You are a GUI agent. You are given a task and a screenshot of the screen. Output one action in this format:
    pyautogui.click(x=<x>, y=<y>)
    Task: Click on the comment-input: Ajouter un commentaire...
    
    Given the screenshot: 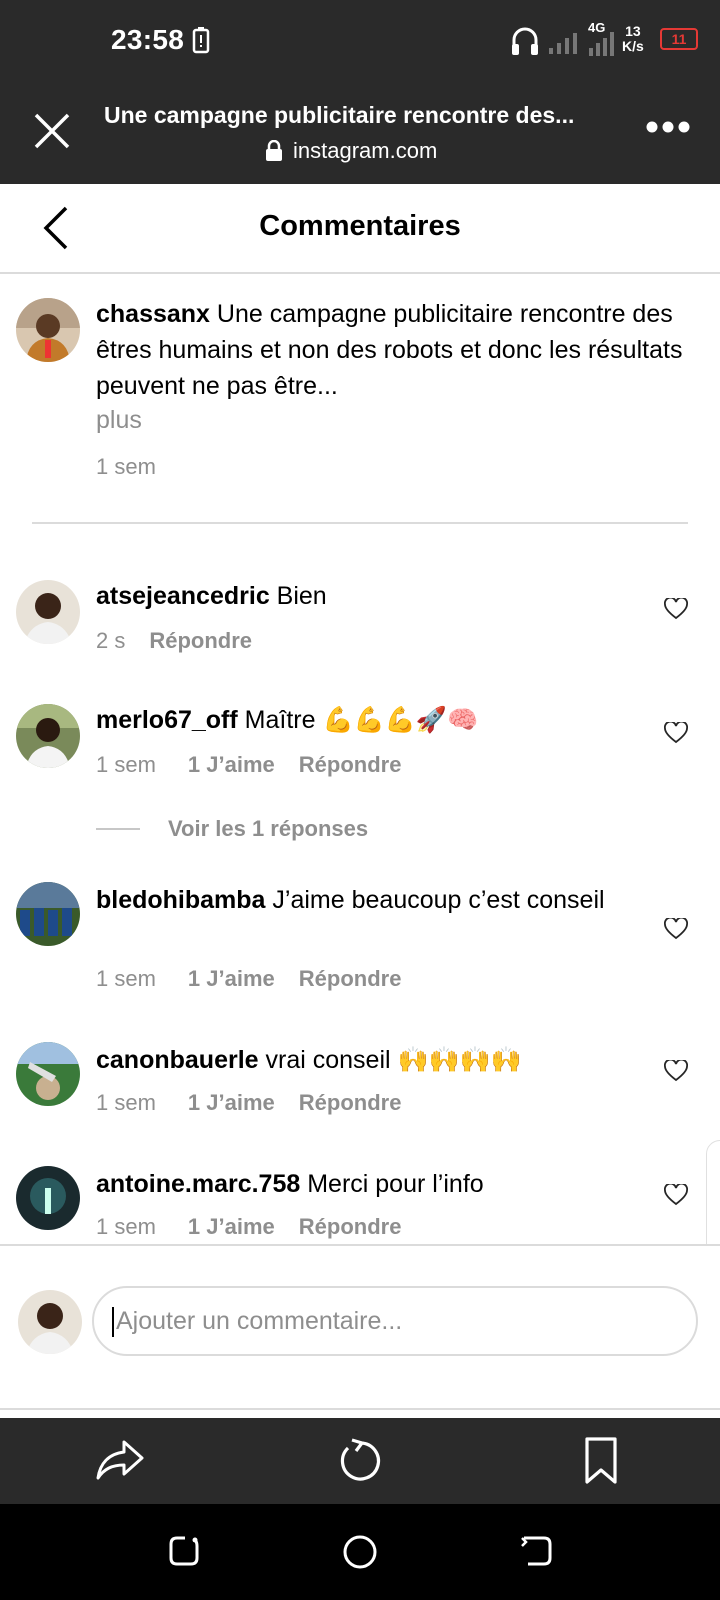 What is the action you would take?
    pyautogui.click(x=395, y=1321)
    